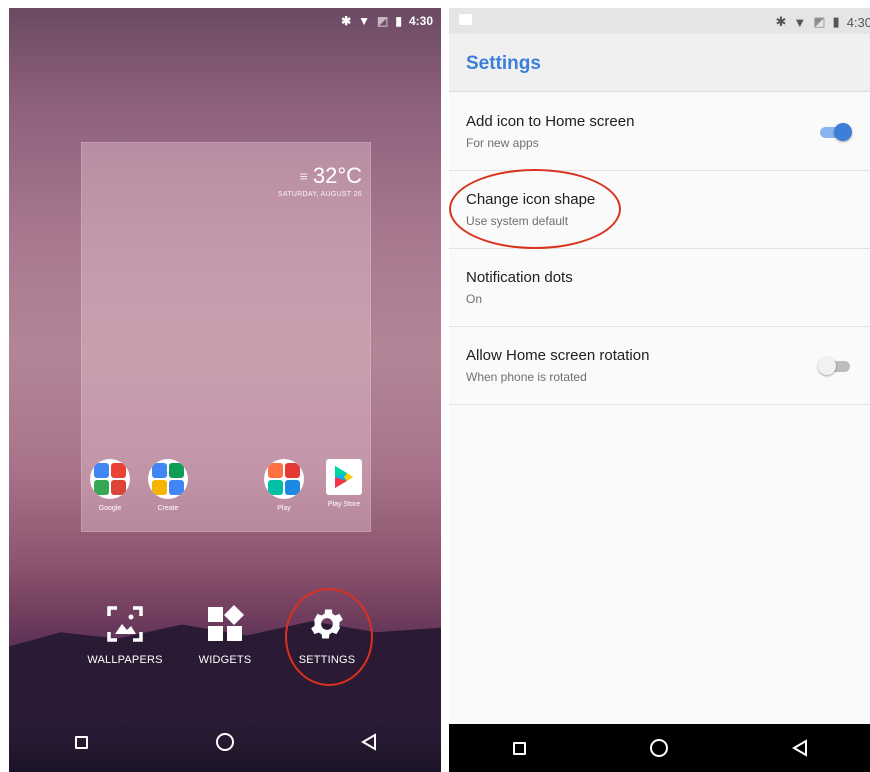 The image size is (870, 772). Describe the element at coordinates (519, 277) in the screenshot. I see `setting-title: Notification dots` at that location.